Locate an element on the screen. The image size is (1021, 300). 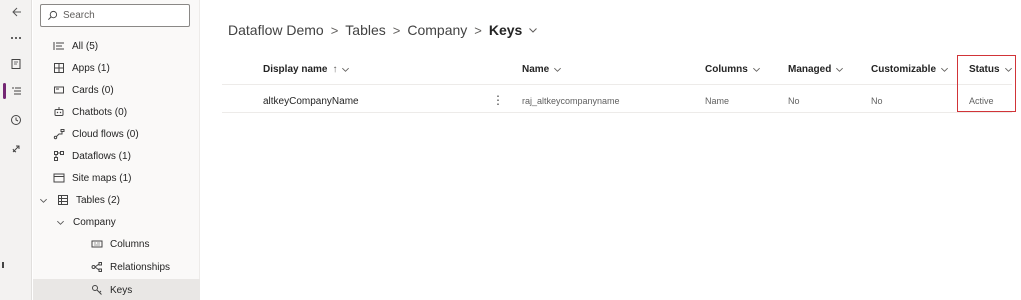
tree-item-chatbots: Chatbots (0) is located at coordinates (116, 112).